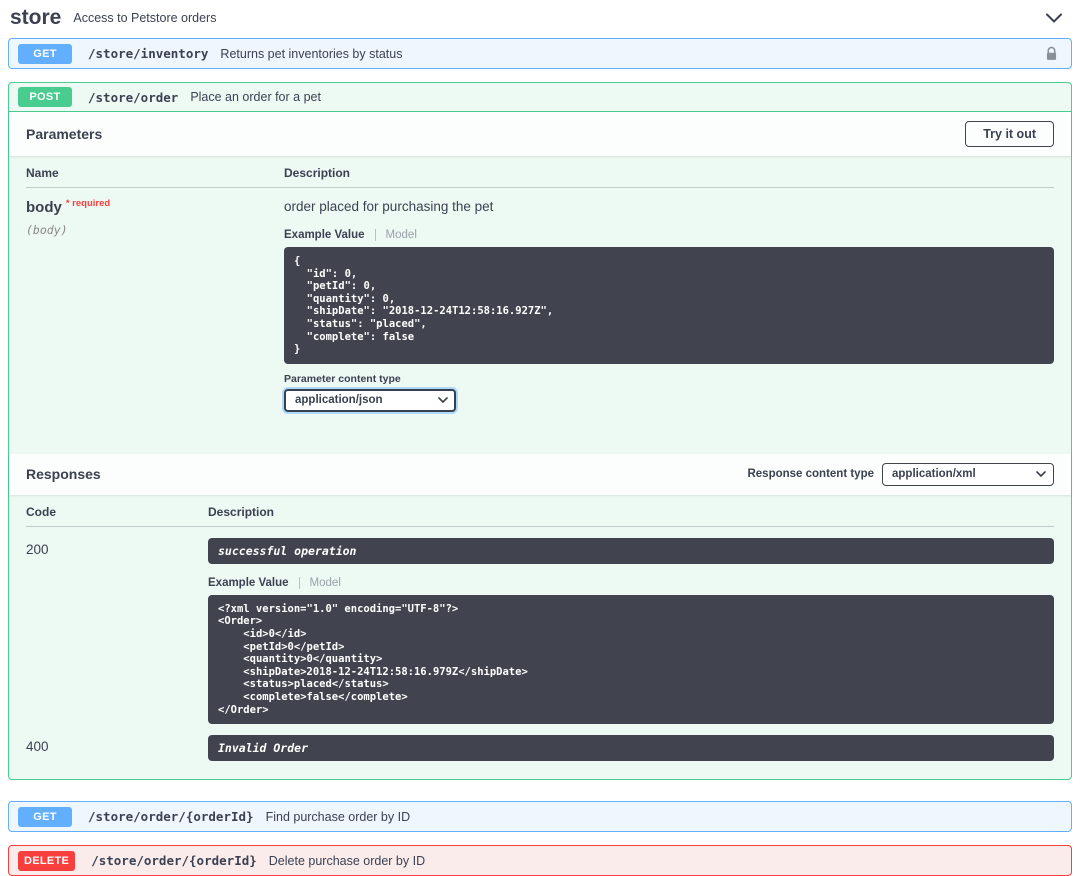 The width and height of the screenshot is (1080, 876). Describe the element at coordinates (88, 203) in the screenshot. I see `required-marker: * required` at that location.